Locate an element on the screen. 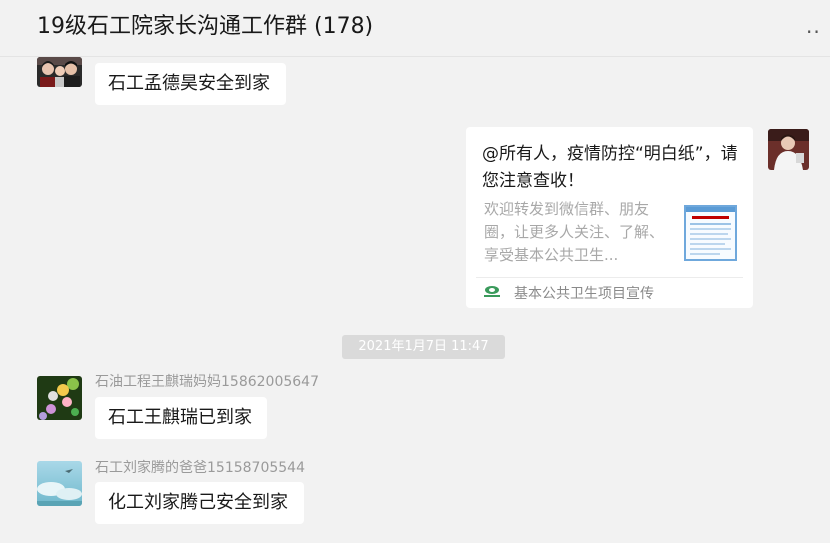  chat-header: 19级石工院家长沟通工作群 (178) .. is located at coordinates (415, 28).